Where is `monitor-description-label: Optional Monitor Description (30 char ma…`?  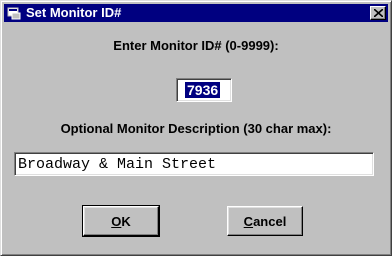
monitor-description-label: Optional Monitor Description (30 char ma… is located at coordinates (196, 128).